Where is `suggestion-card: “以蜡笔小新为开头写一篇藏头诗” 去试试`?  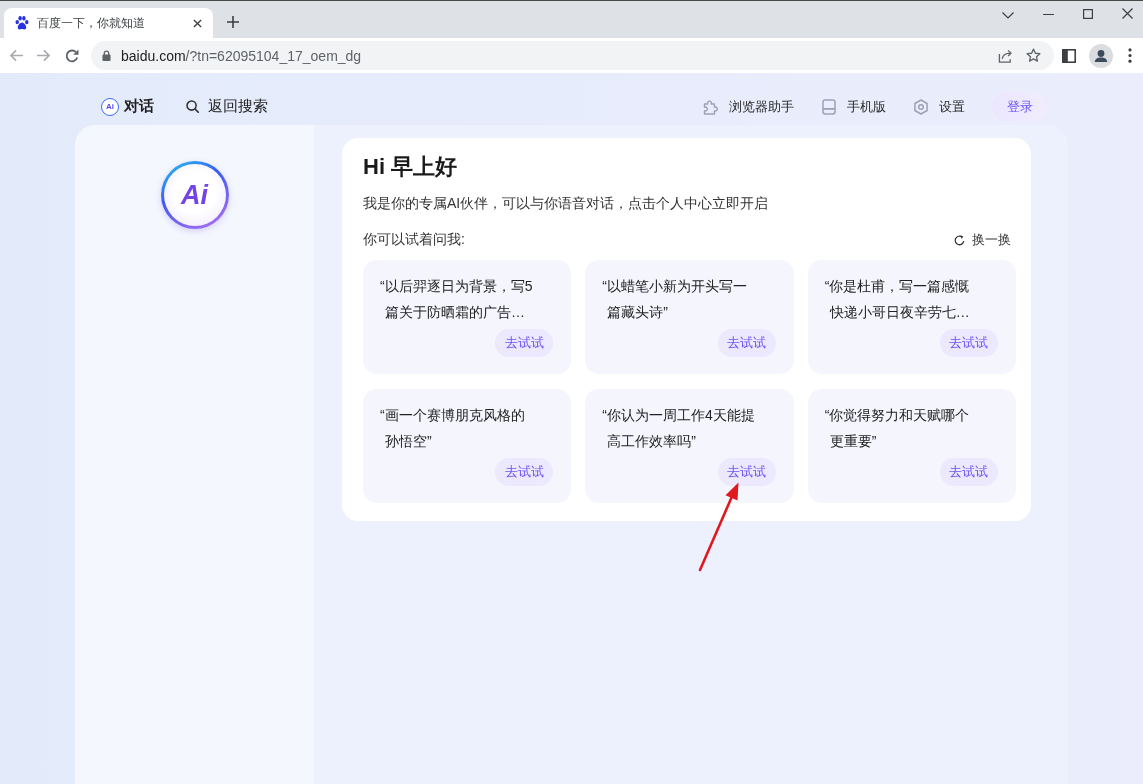
suggestion-card: “以蜡笔小新为开头写一篇藏头诗” 去试试 is located at coordinates (689, 317).